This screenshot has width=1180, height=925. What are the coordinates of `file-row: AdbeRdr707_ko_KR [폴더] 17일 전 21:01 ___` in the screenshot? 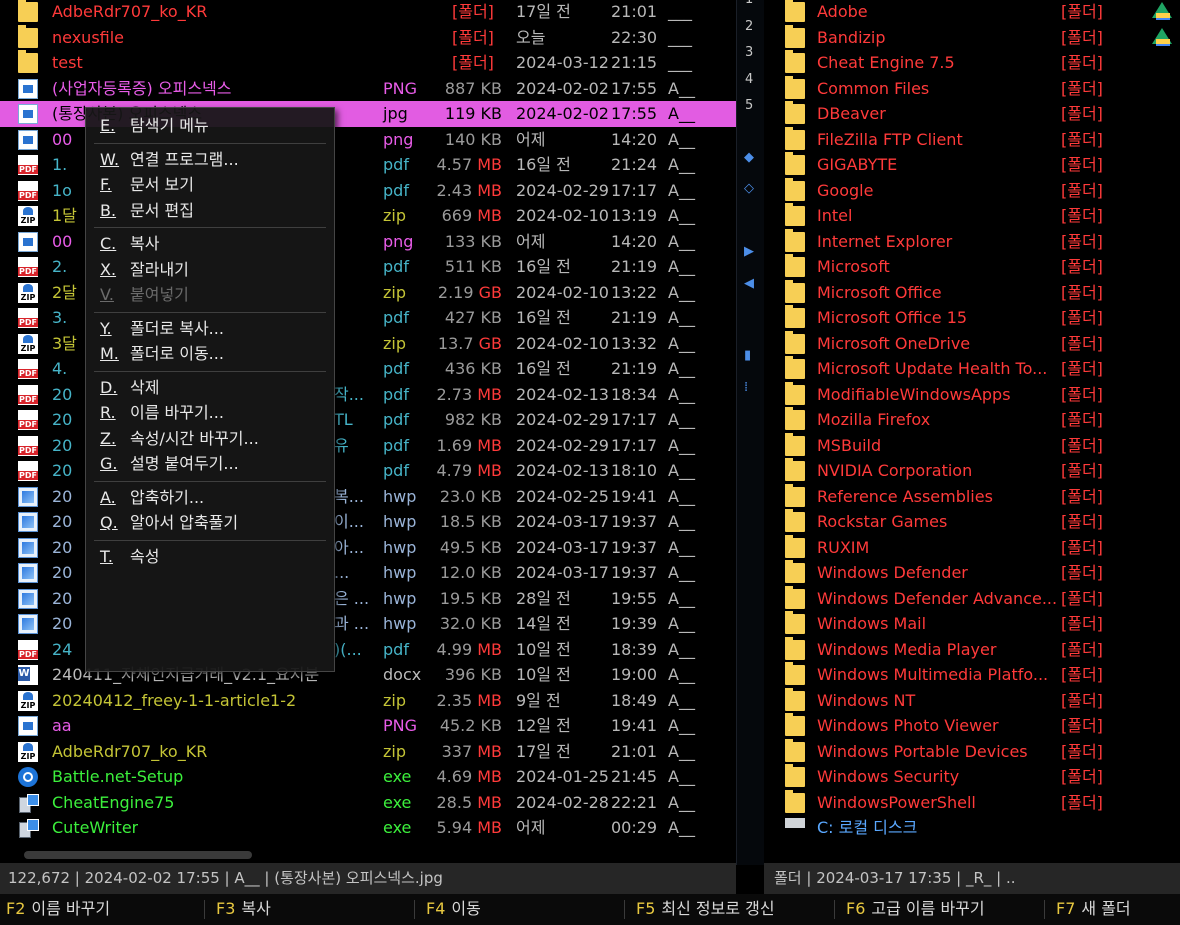 It's located at (368, 12).